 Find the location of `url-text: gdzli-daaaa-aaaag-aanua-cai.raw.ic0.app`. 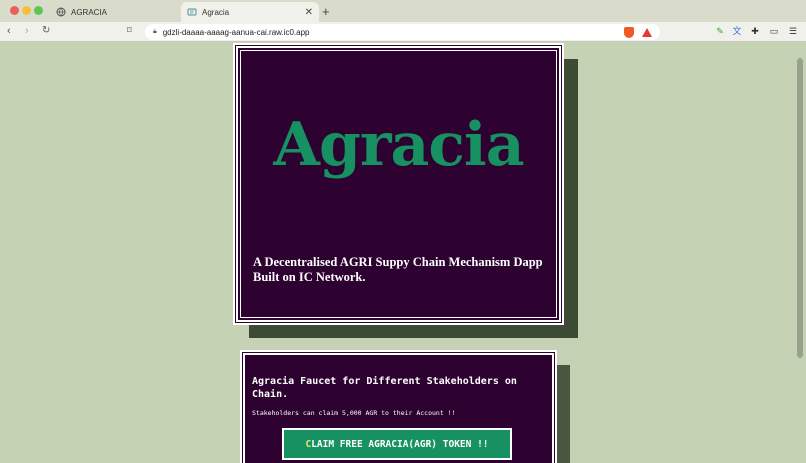

url-text: gdzli-daaaa-aaaag-aanua-cai.raw.ic0.app is located at coordinates (236, 32).